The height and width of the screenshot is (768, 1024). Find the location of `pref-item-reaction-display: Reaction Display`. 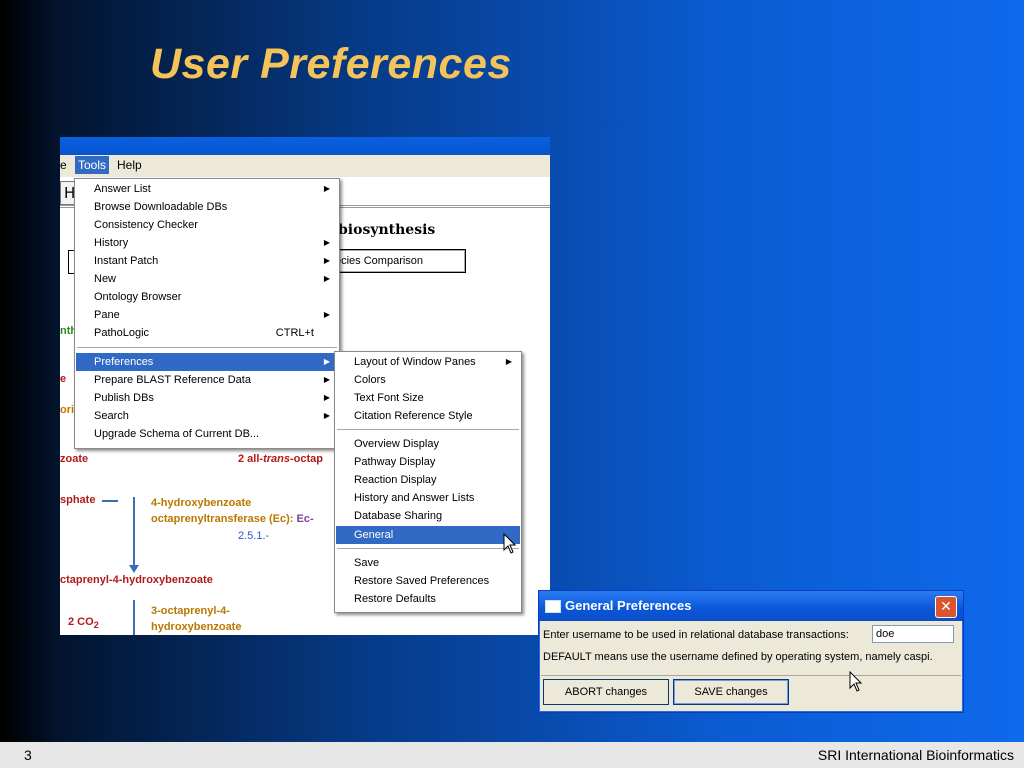

pref-item-reaction-display: Reaction Display is located at coordinates (428, 480).